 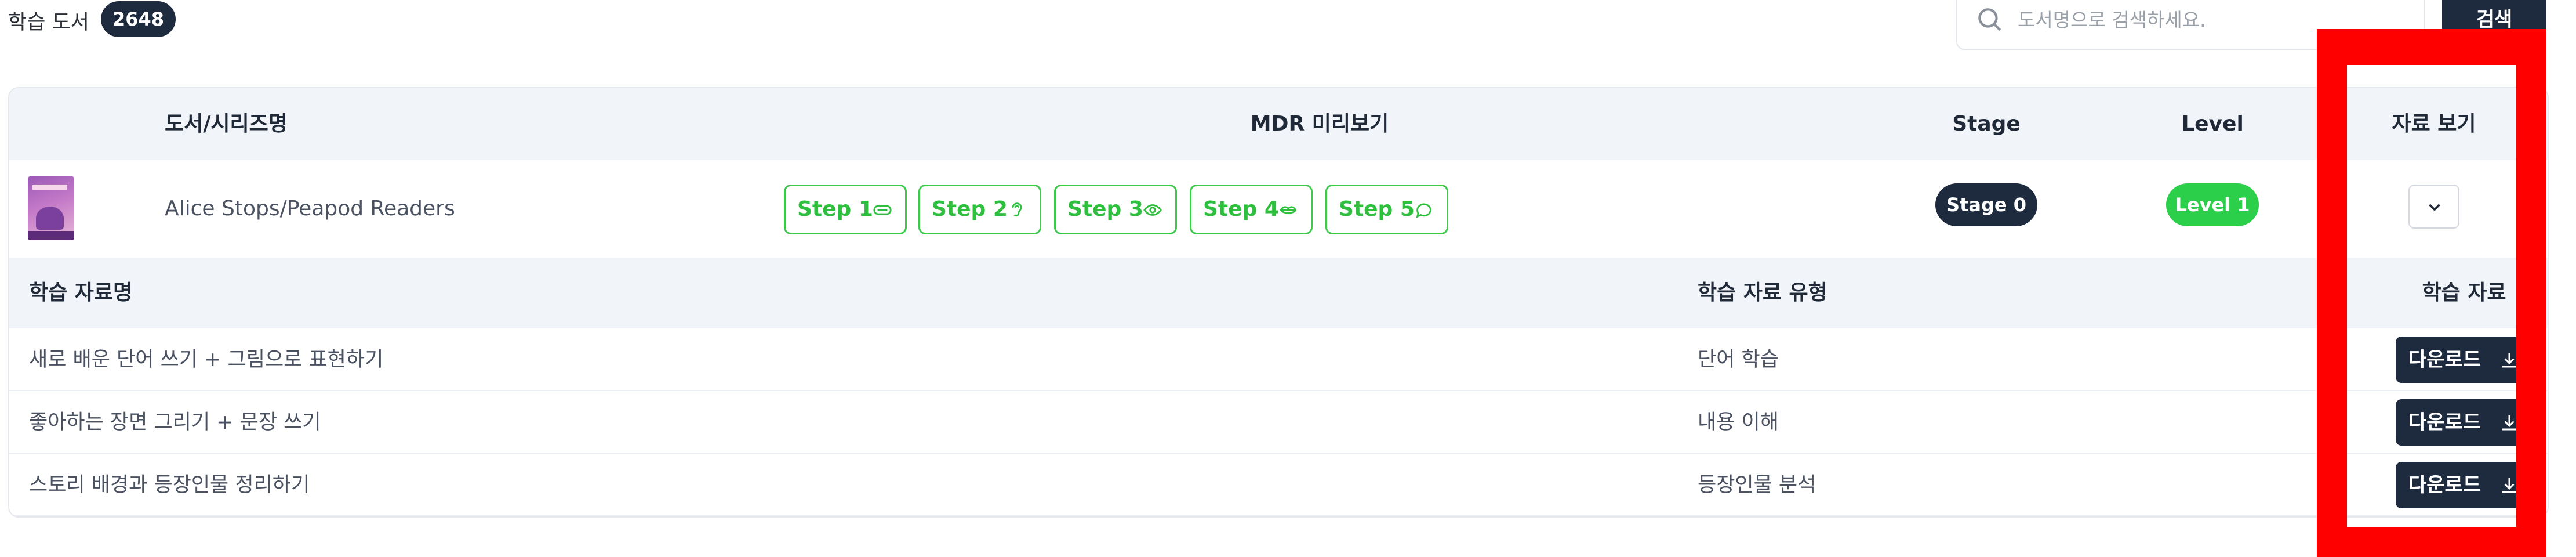 What do you see at coordinates (175, 422) in the screenshot?
I see `material-name: 좋아하는 장면 그리기 + 문장 쓰기` at bounding box center [175, 422].